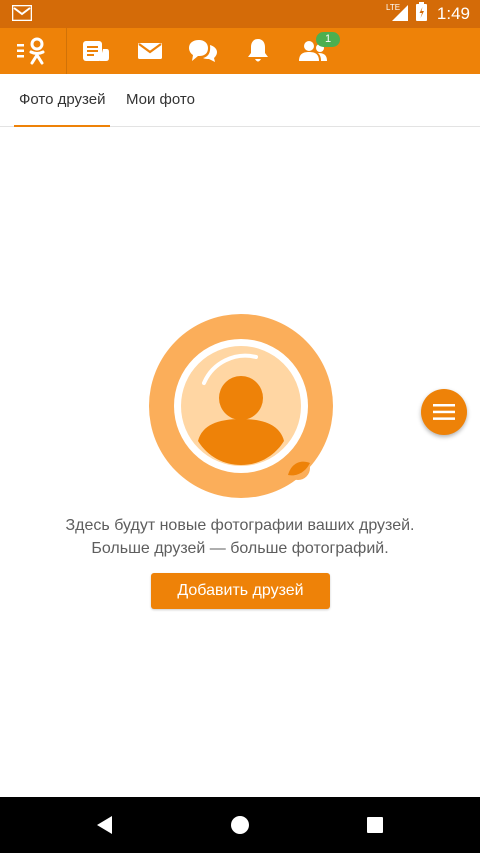 Image resolution: width=480 pixels, height=853 pixels. I want to click on messages-icon, so click(150, 51).